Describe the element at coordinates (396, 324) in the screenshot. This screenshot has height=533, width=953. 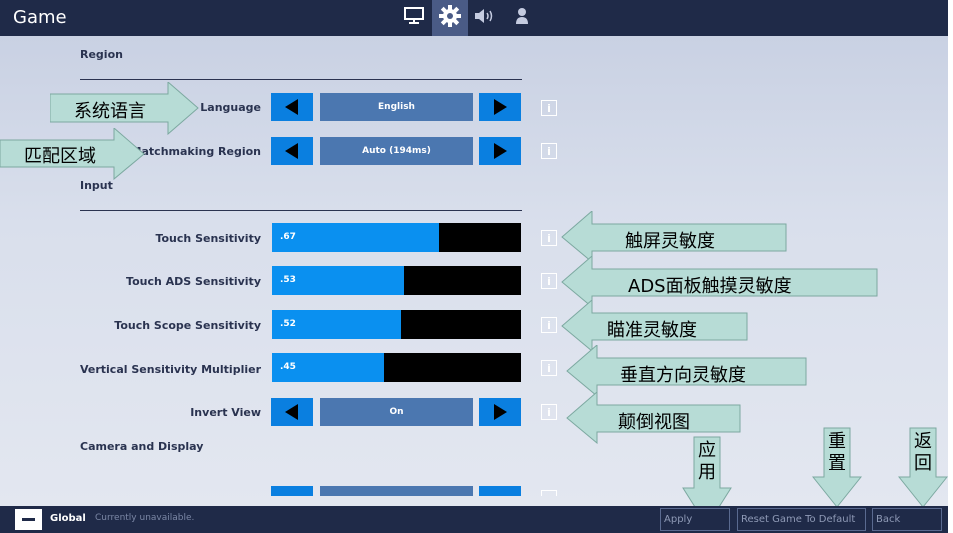
I see `touch-scope-sensitivity-slider: .52` at that location.